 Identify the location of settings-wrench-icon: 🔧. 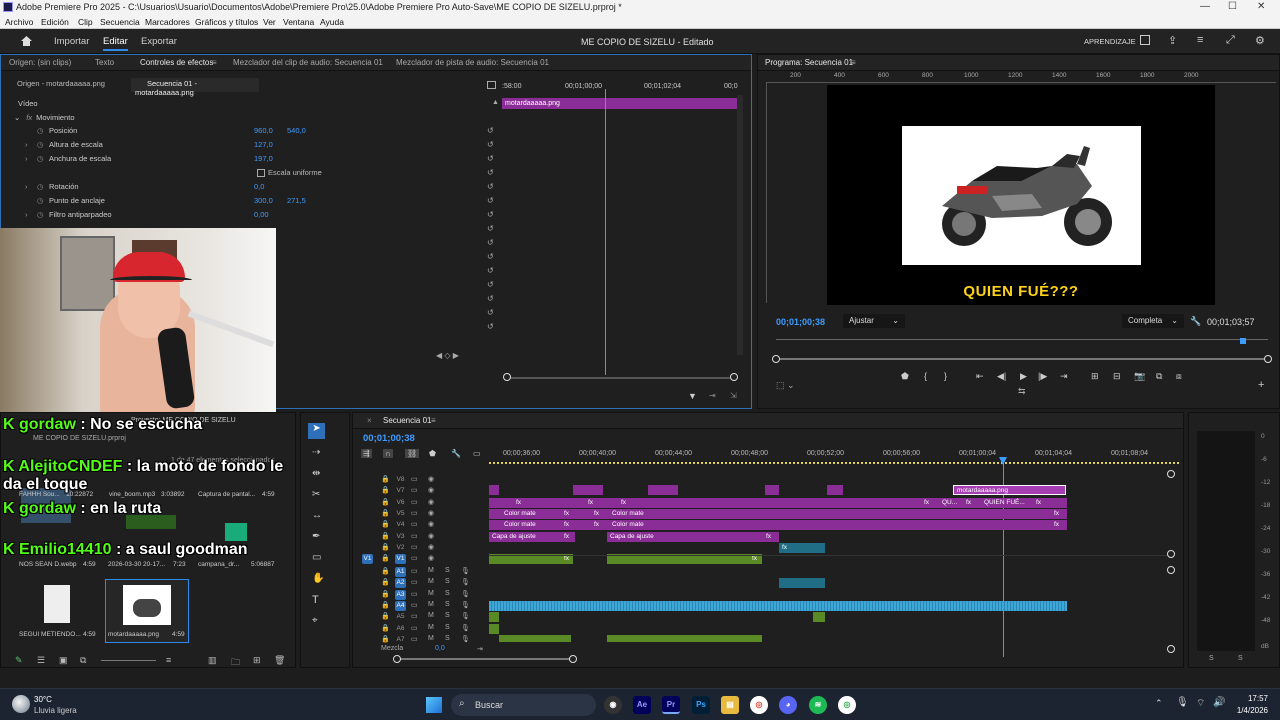
(456, 453).